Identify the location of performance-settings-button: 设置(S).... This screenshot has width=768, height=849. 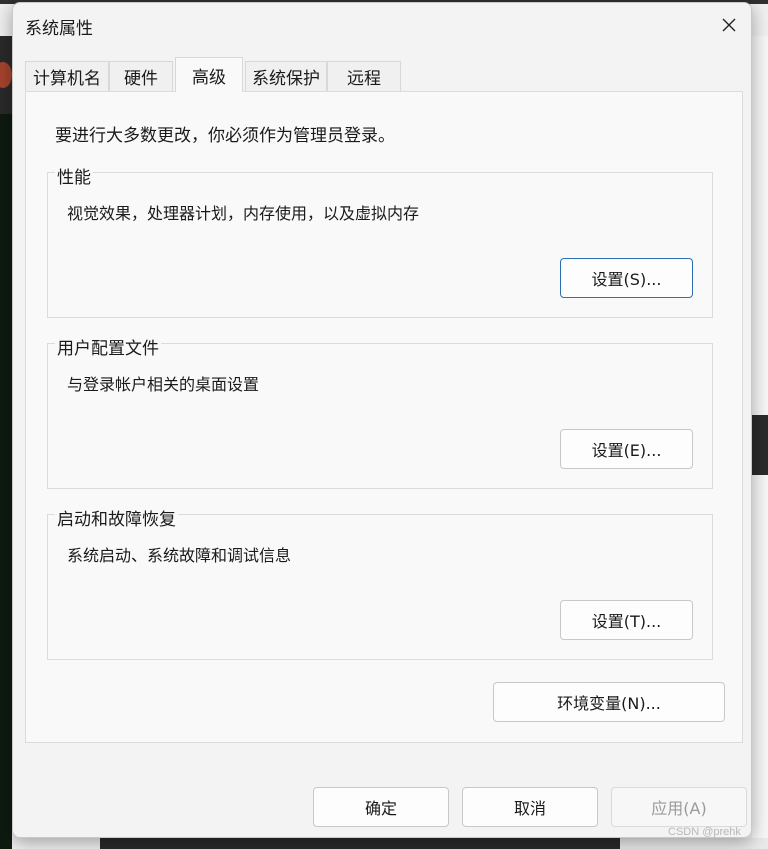
(626, 278).